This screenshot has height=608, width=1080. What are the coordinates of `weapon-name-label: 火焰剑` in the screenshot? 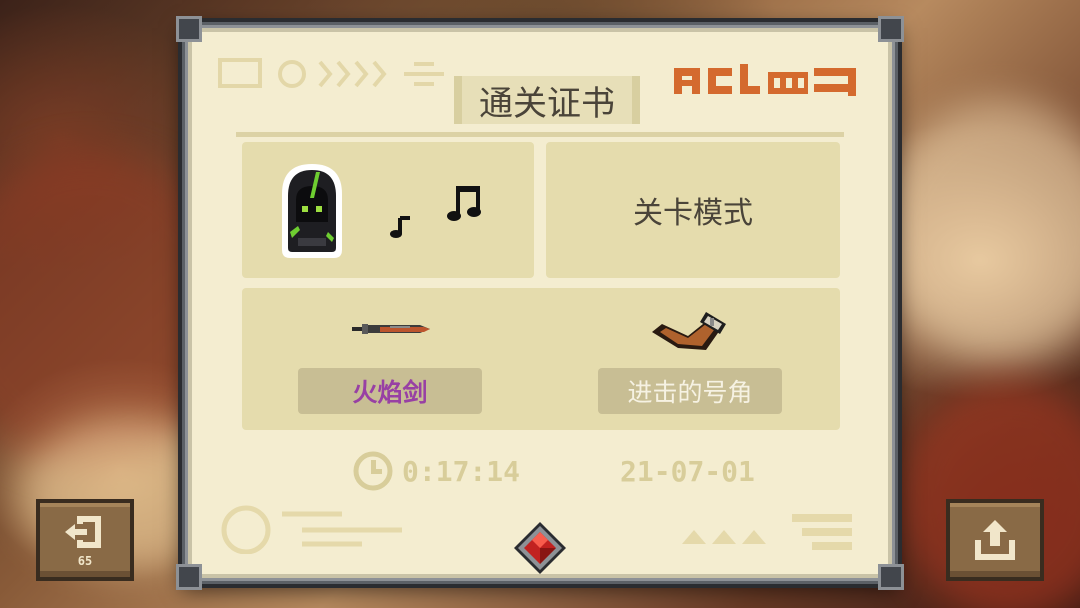 It's located at (390, 391).